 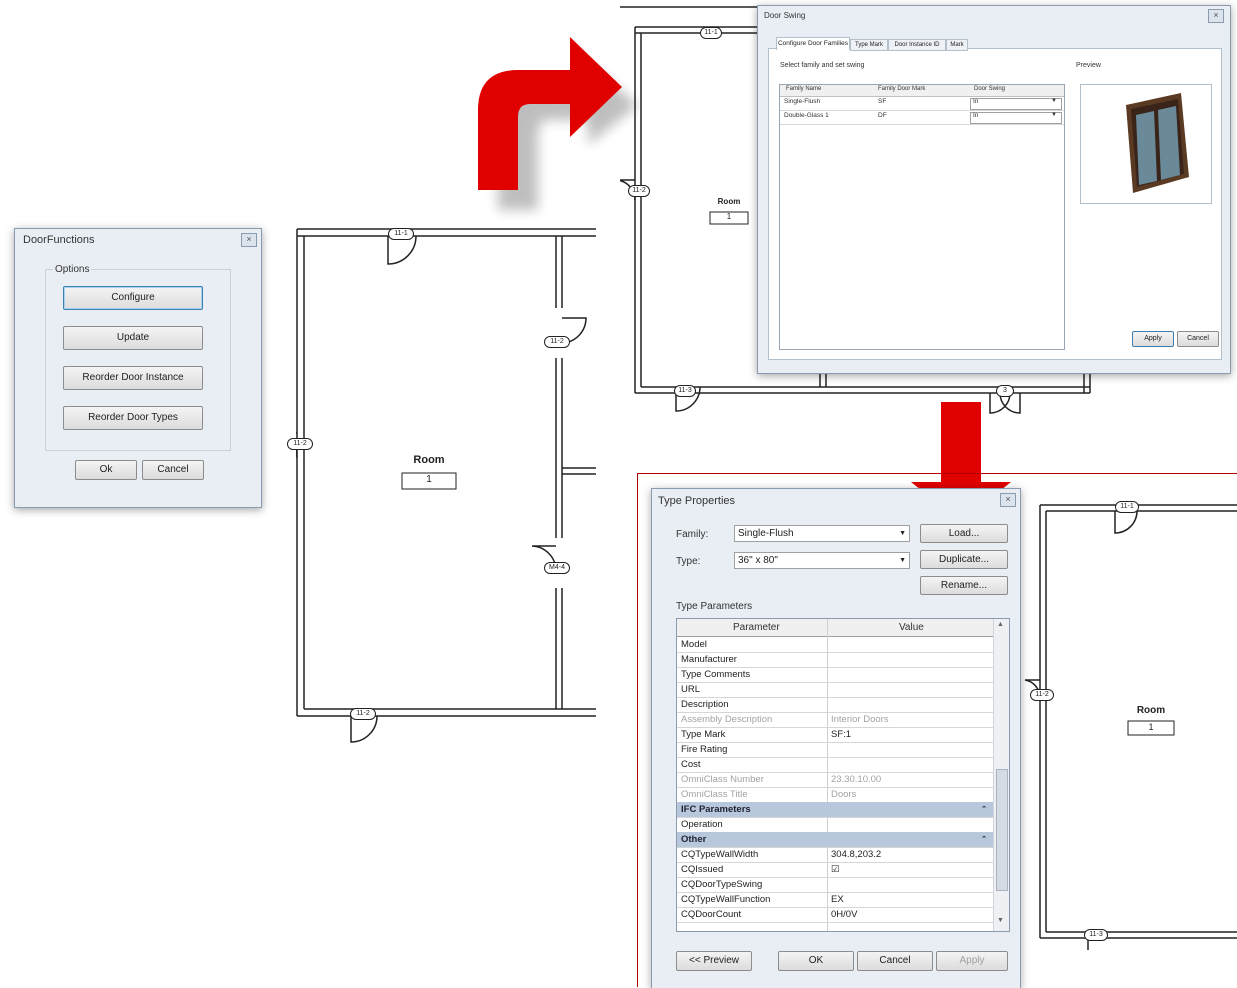 What do you see at coordinates (756, 627) in the screenshot?
I see `column-header: Parameter` at bounding box center [756, 627].